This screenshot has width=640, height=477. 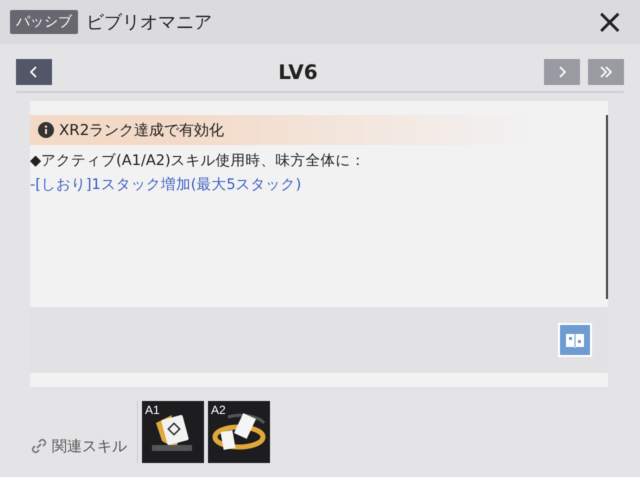 What do you see at coordinates (173, 432) in the screenshot?
I see `skill-book-button: A1` at bounding box center [173, 432].